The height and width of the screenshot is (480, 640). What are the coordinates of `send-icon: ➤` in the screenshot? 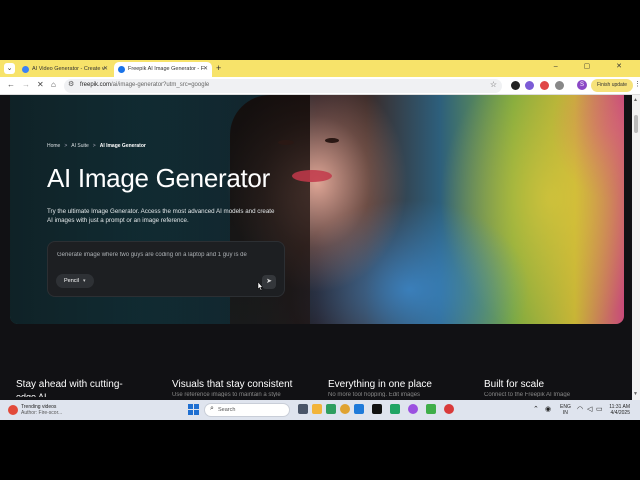 It's located at (269, 281).